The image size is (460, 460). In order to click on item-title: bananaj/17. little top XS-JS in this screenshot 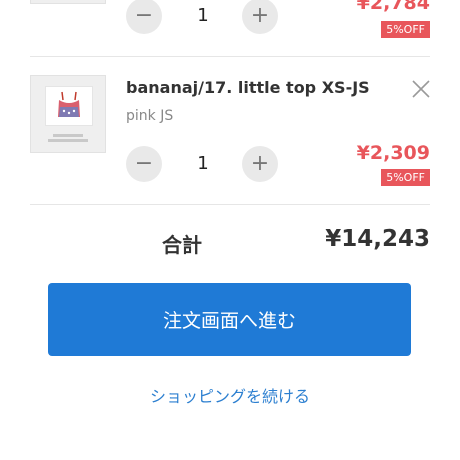, I will do `click(248, 87)`.